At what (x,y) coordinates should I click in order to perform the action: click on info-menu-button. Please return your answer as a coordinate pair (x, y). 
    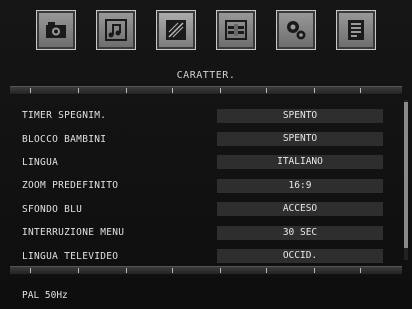
    Looking at the image, I should click on (356, 30).